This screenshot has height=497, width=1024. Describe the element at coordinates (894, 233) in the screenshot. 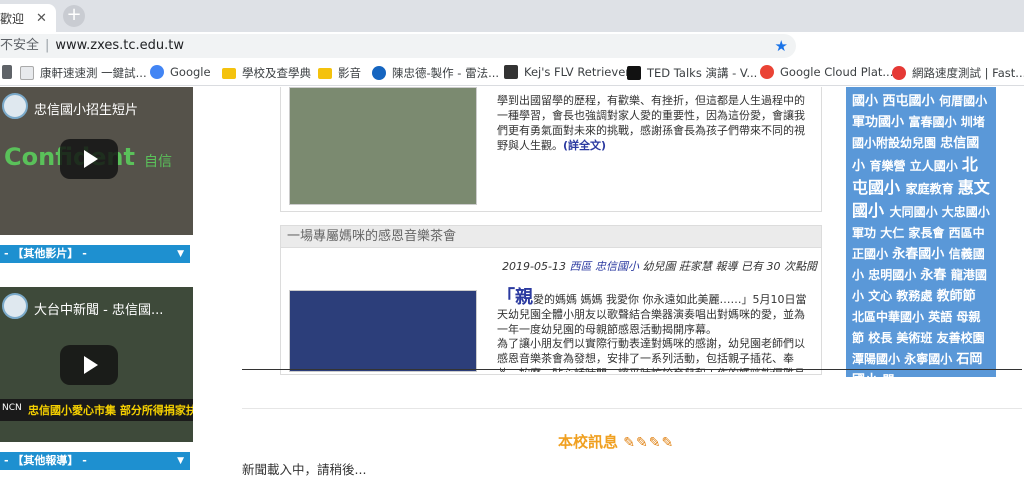

I see `tag-link: 大仁` at that location.